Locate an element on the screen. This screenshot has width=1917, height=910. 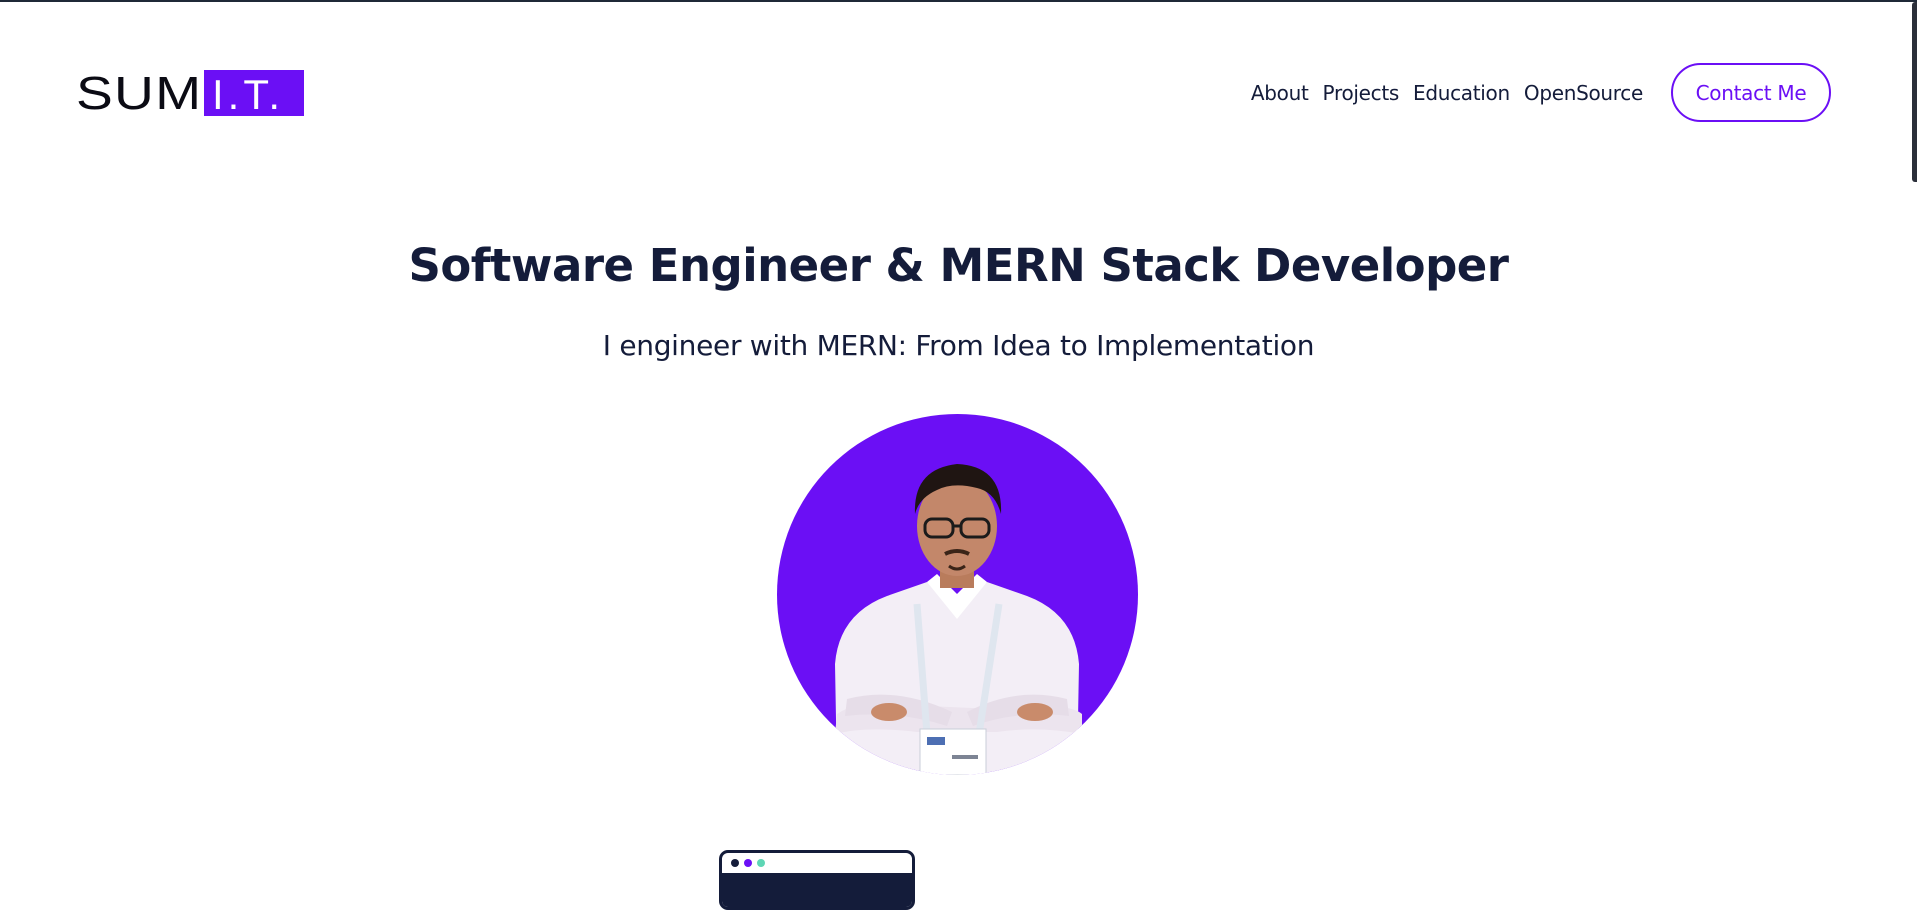
browser-title-bar is located at coordinates (817, 863).